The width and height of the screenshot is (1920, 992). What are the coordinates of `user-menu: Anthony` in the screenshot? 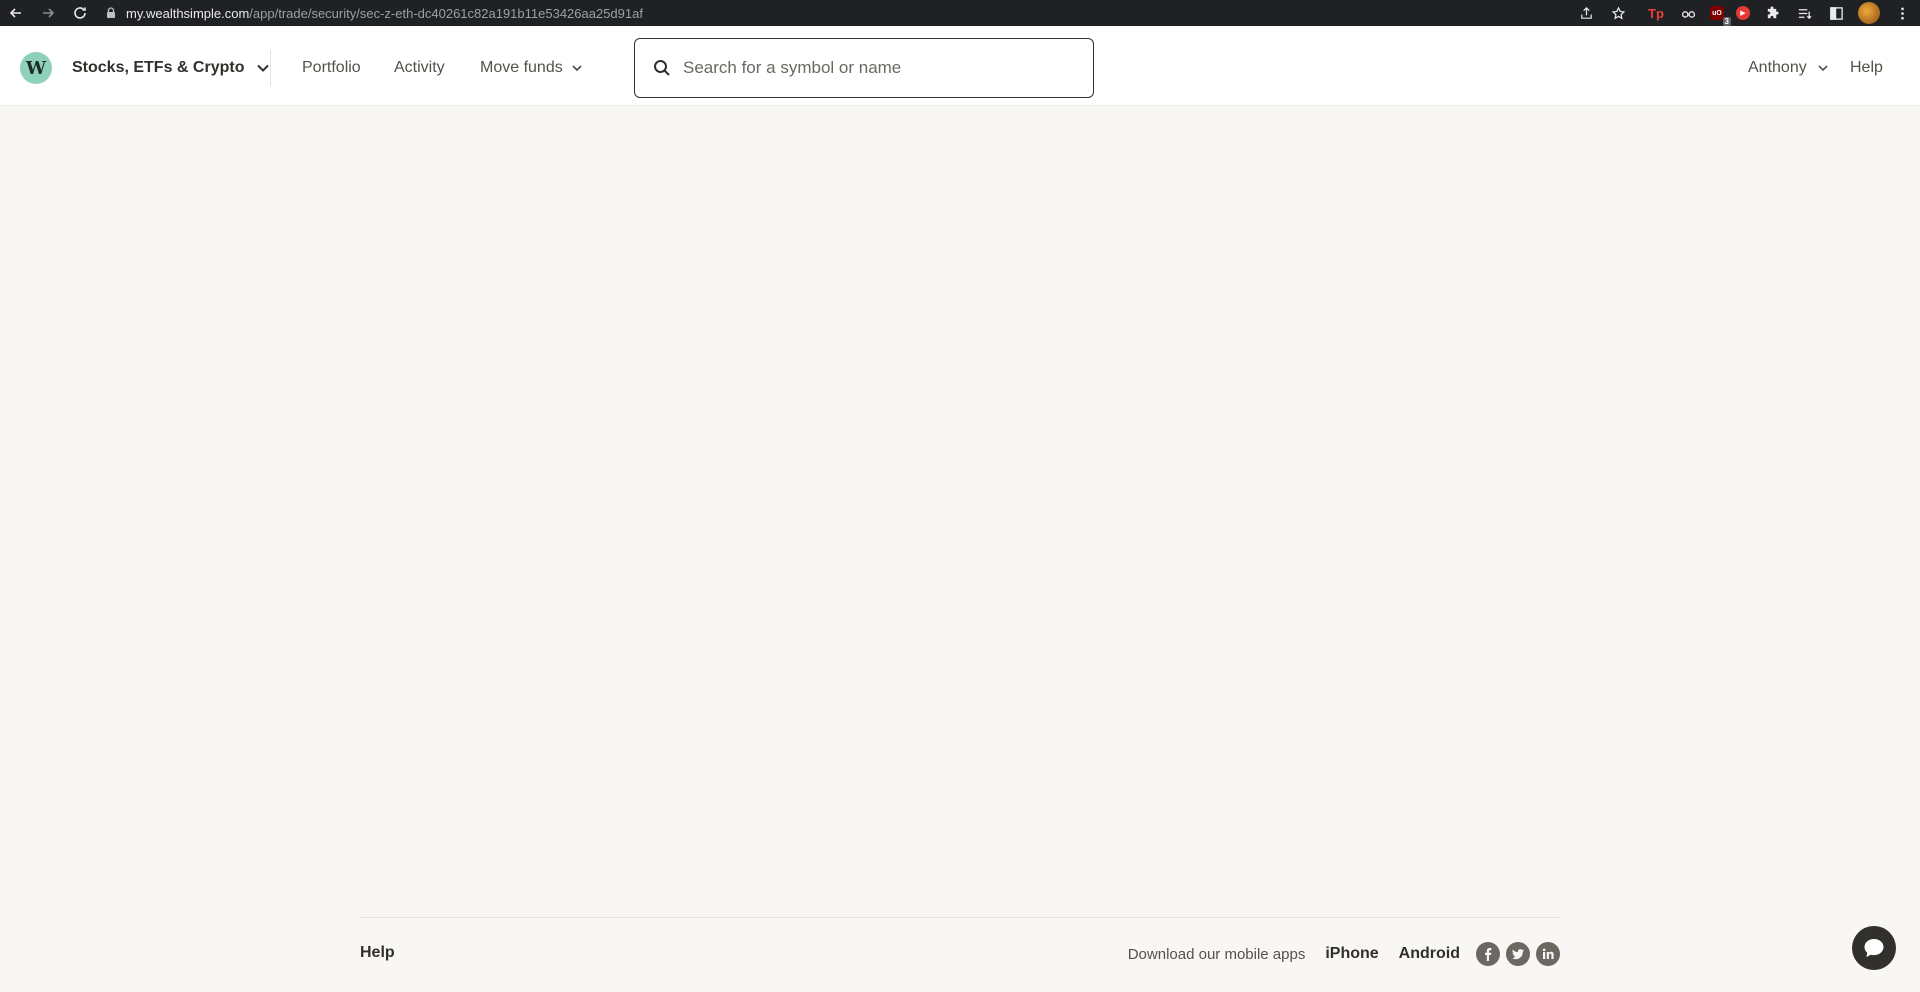 It's located at (1788, 68).